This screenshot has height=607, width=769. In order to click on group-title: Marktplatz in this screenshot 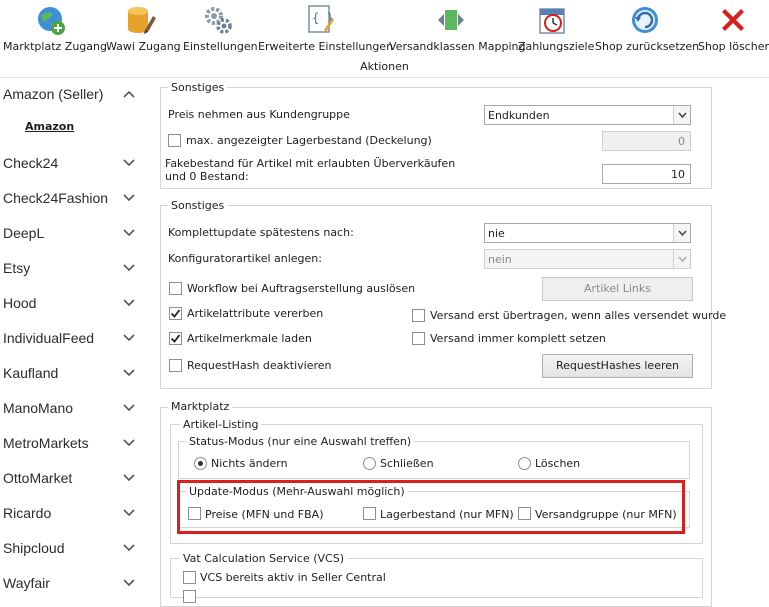, I will do `click(200, 406)`.